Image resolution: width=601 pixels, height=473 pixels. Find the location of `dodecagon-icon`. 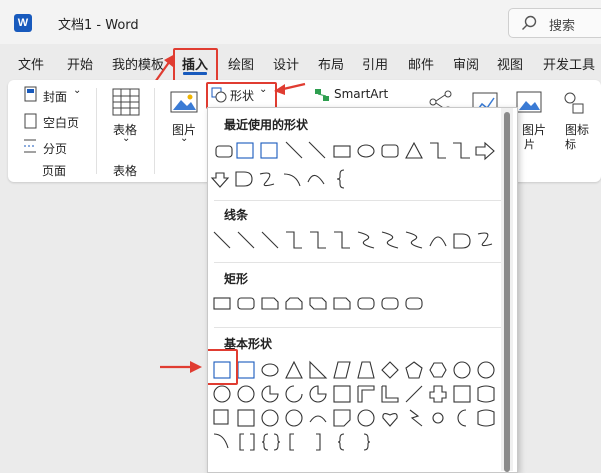

dodecagon-icon is located at coordinates (246, 394).